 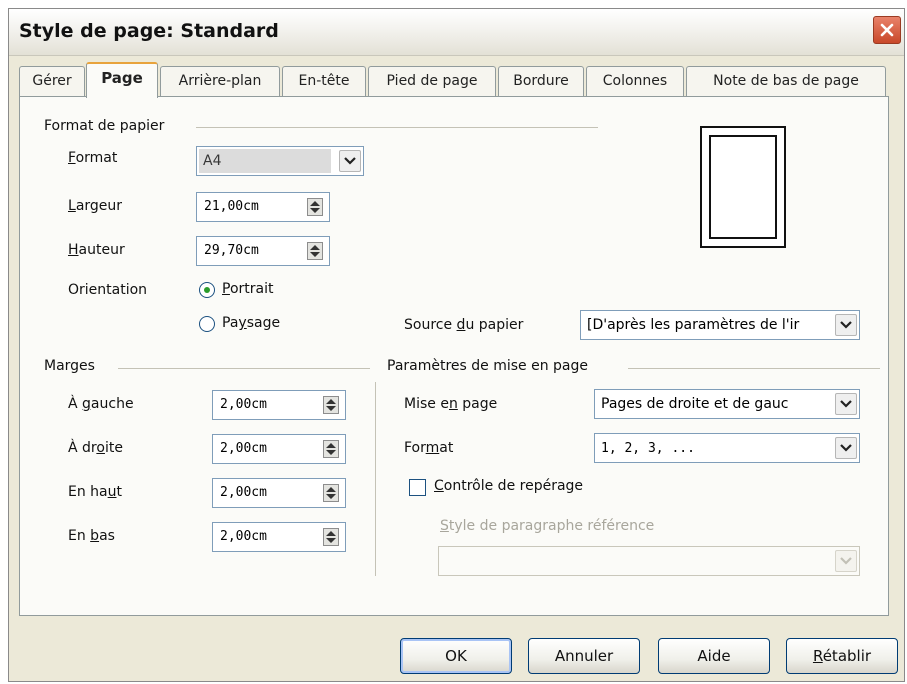 I want to click on page-preview, so click(x=743, y=187).